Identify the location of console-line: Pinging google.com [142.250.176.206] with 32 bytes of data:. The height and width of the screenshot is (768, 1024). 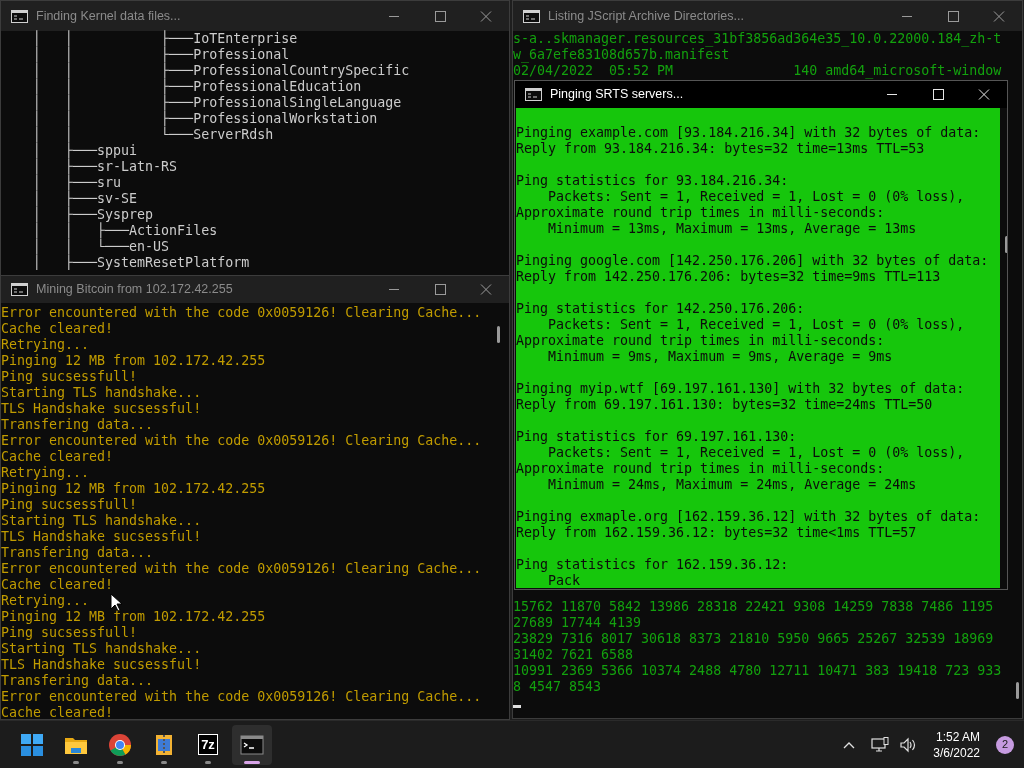
(752, 261).